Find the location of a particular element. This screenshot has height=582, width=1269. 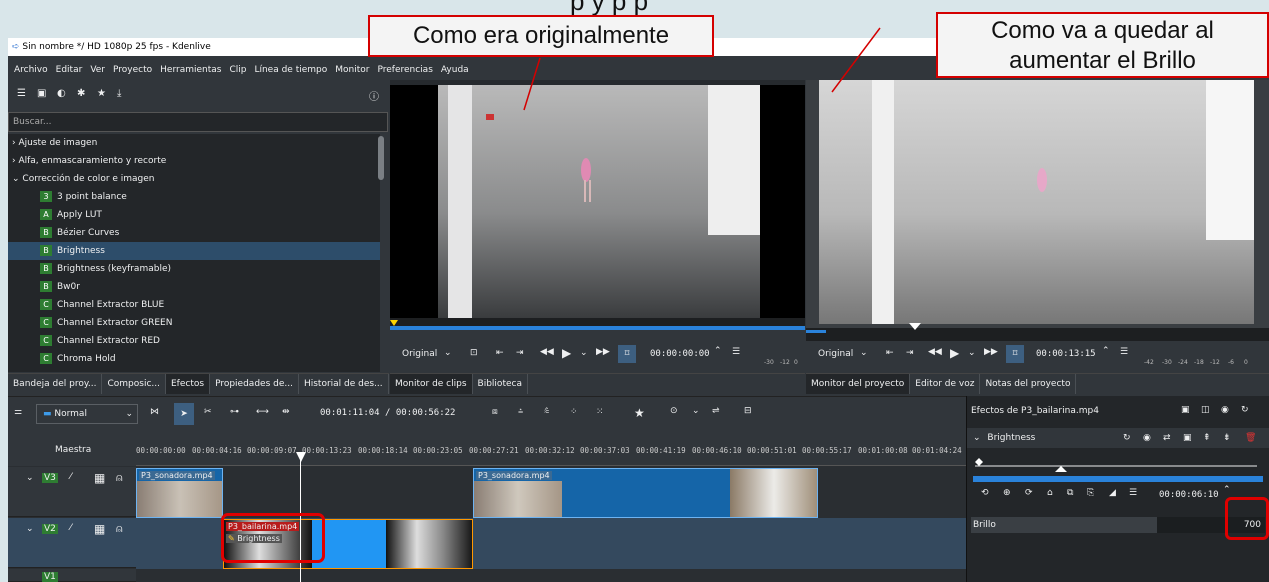

keyframe-ruler is located at coordinates (1118, 465).